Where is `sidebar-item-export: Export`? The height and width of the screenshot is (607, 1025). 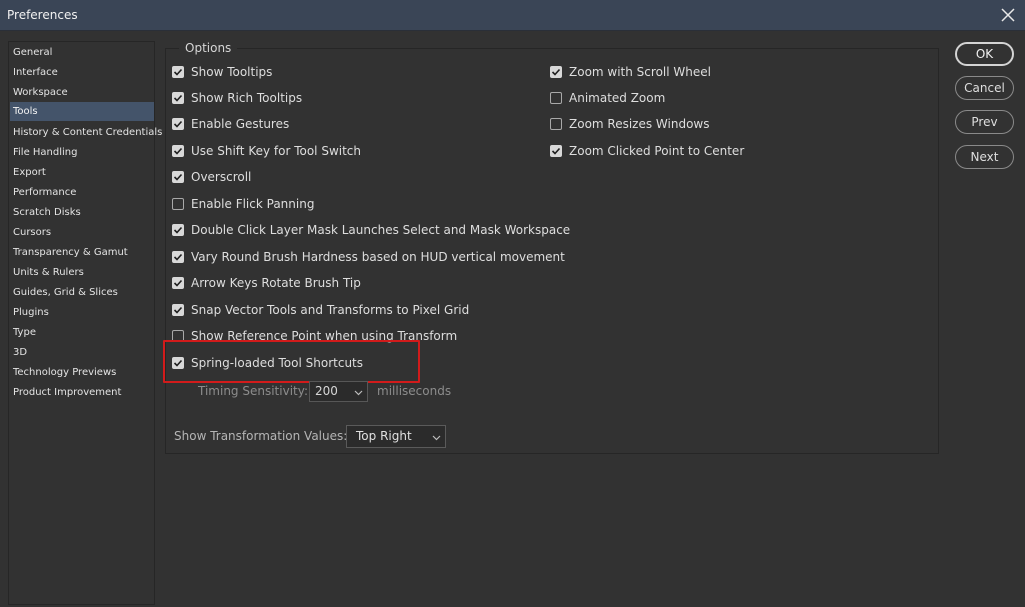 sidebar-item-export: Export is located at coordinates (82, 172).